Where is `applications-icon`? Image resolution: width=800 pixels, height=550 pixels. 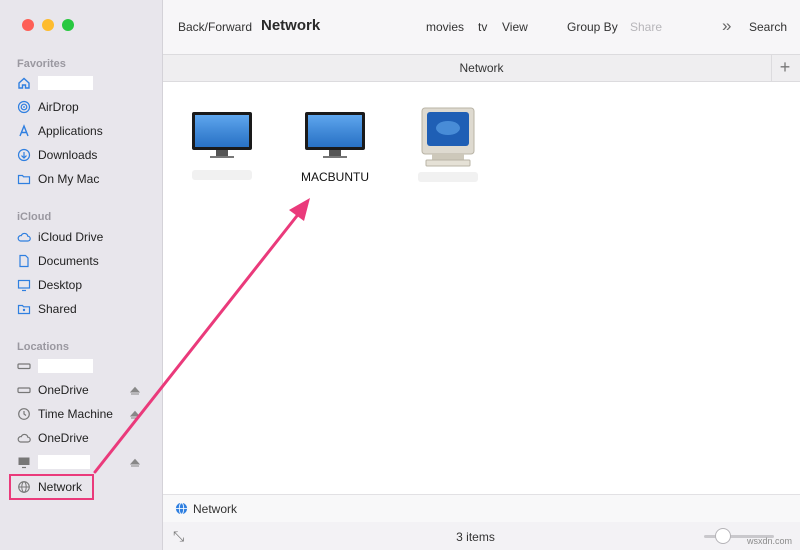
applications-icon is located at coordinates (24, 131).